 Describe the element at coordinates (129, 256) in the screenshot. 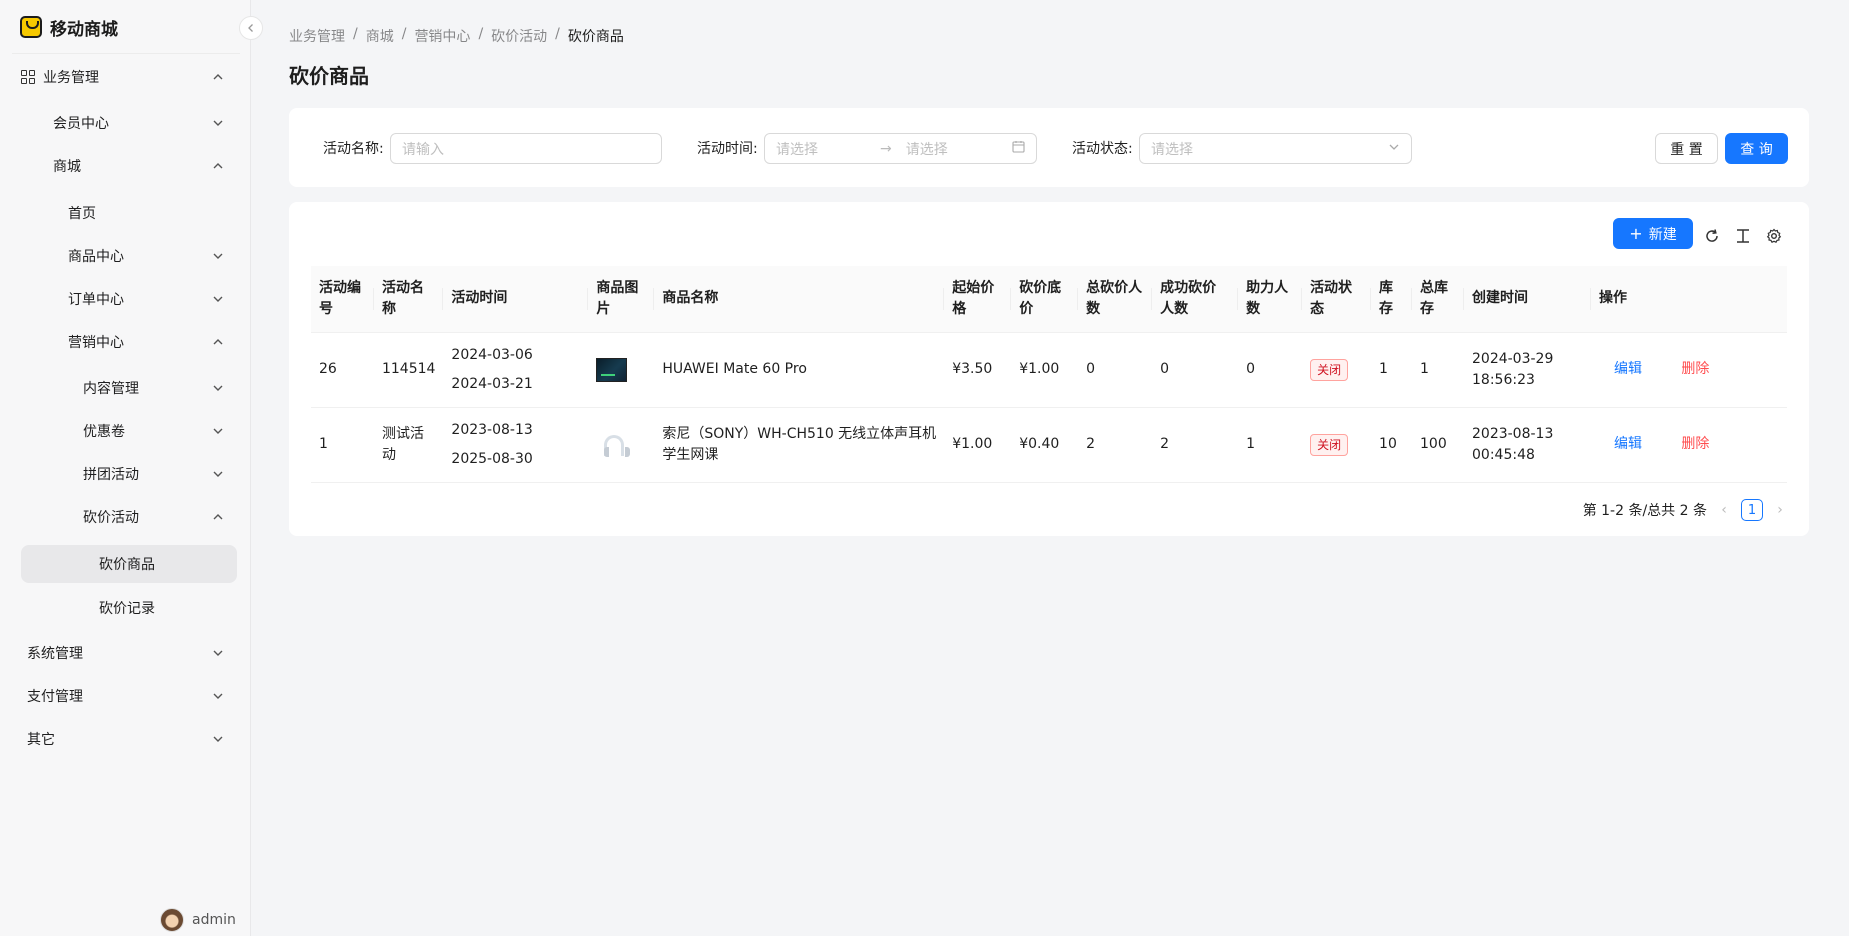

I see `menu-item-products: 商品中心` at that location.